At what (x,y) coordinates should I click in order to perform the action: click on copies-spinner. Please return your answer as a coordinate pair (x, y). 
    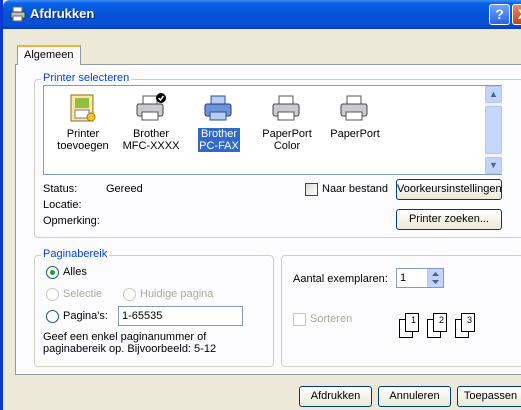
    Looking at the image, I should click on (435, 278).